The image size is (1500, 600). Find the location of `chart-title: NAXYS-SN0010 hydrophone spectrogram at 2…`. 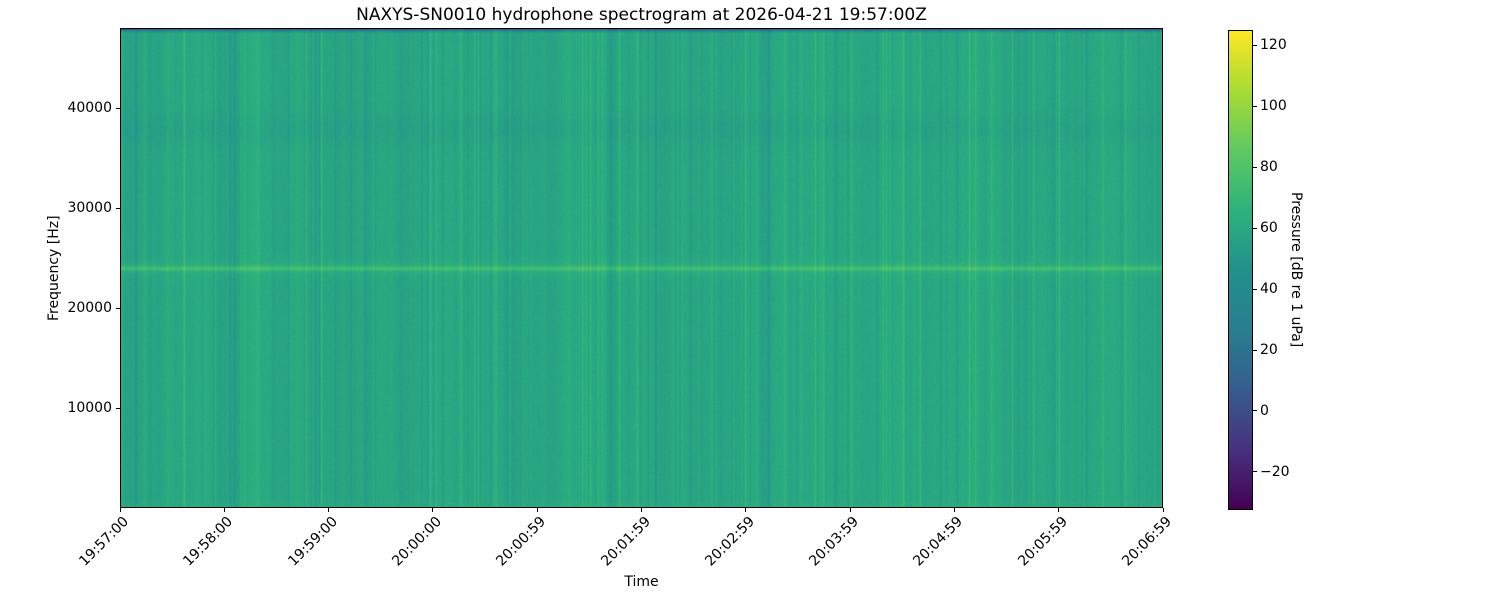

chart-title: NAXYS-SN0010 hydrophone spectrogram at 2… is located at coordinates (641, 15).